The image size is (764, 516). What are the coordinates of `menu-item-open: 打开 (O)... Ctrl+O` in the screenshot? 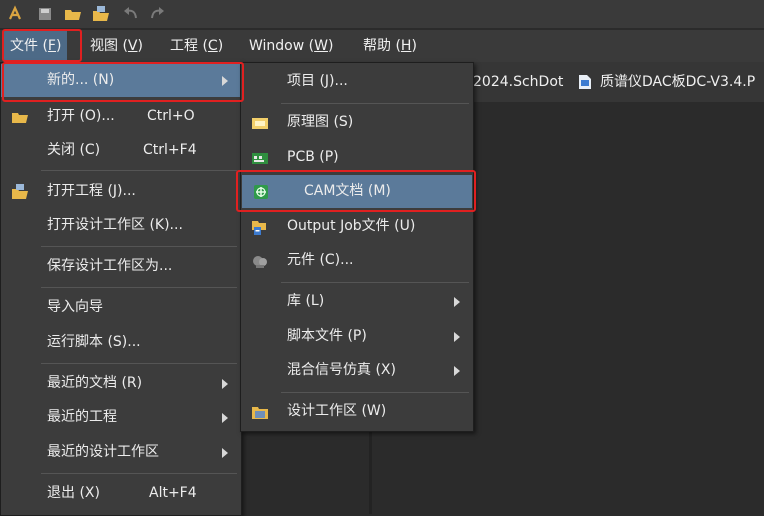 It's located at (121, 116).